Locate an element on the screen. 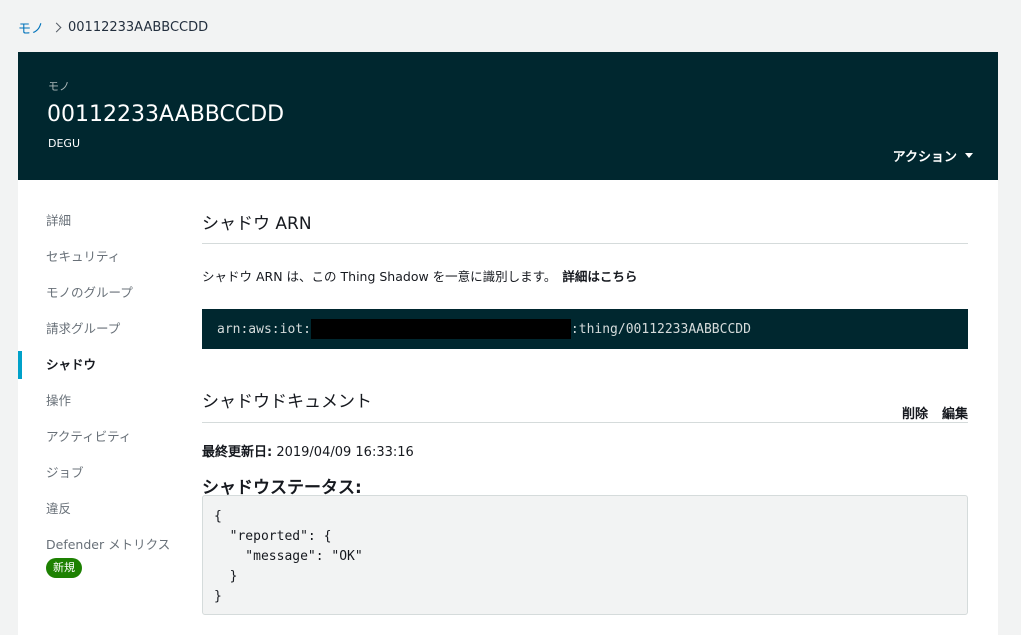  arn-suffix: :thing/00112233AABBCCDD is located at coordinates (660, 329).